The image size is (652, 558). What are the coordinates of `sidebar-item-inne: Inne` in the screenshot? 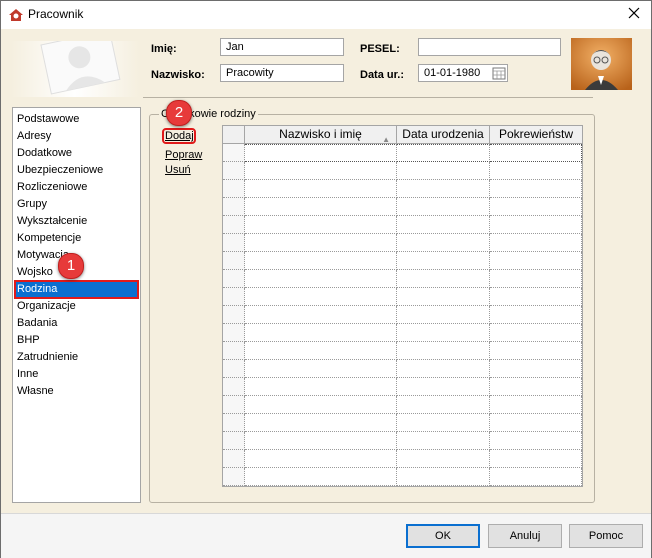 It's located at (76, 374).